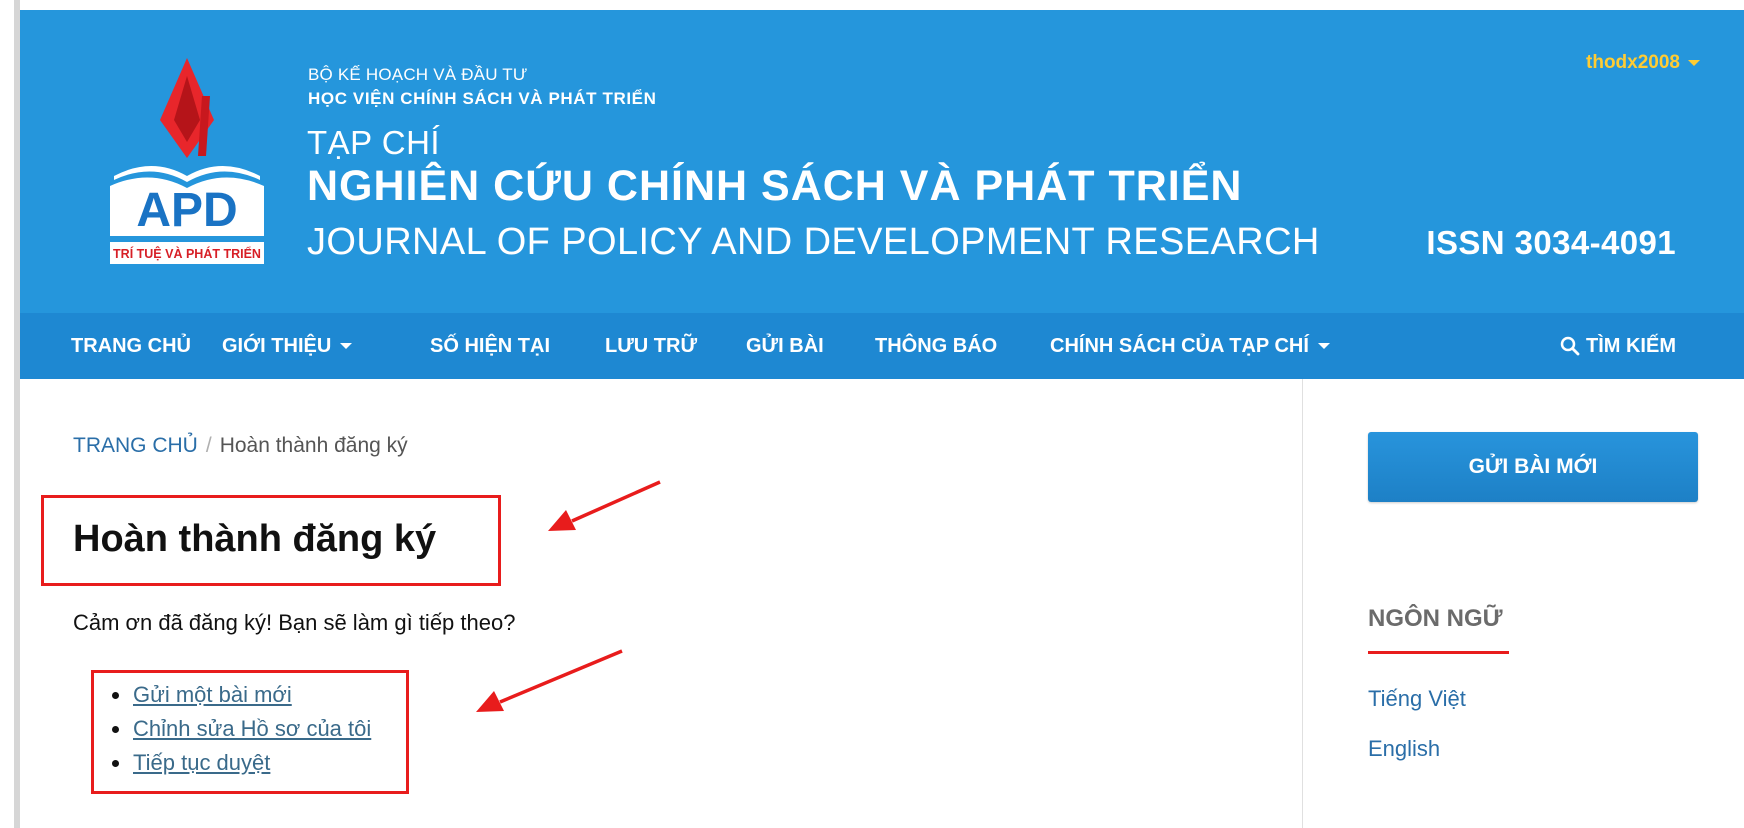 Image resolution: width=1744 pixels, height=828 pixels. I want to click on nav-search: TÌM KIẾM, so click(1618, 346).